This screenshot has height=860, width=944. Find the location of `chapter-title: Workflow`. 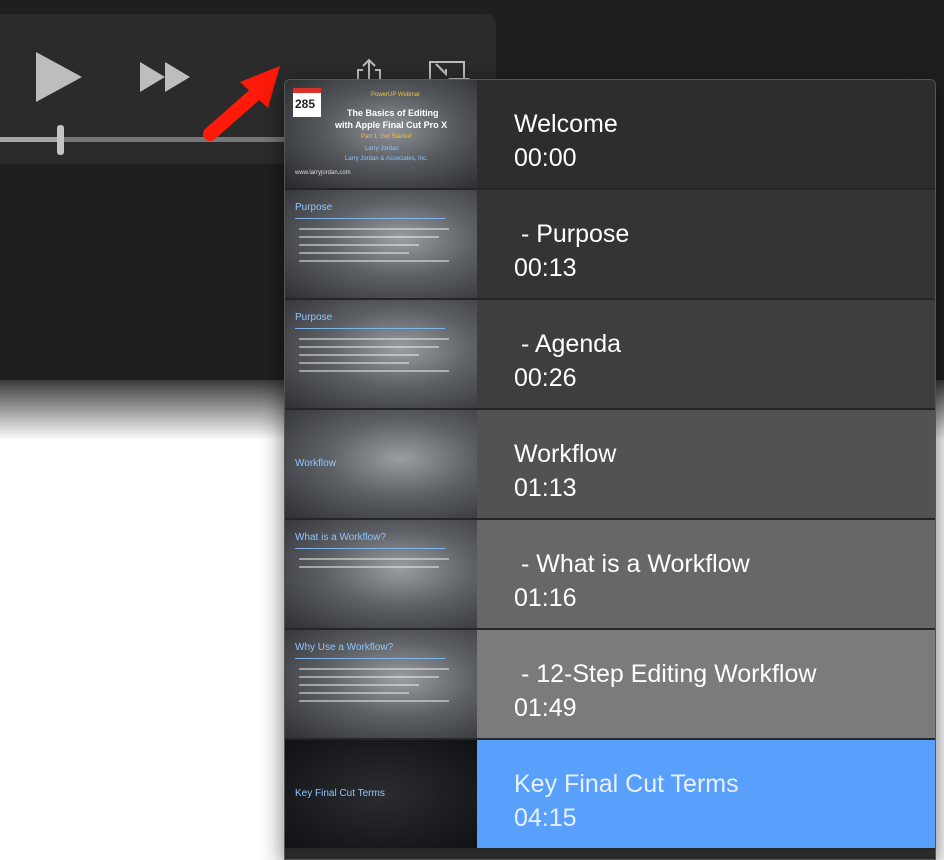

chapter-title: Workflow is located at coordinates (565, 454).